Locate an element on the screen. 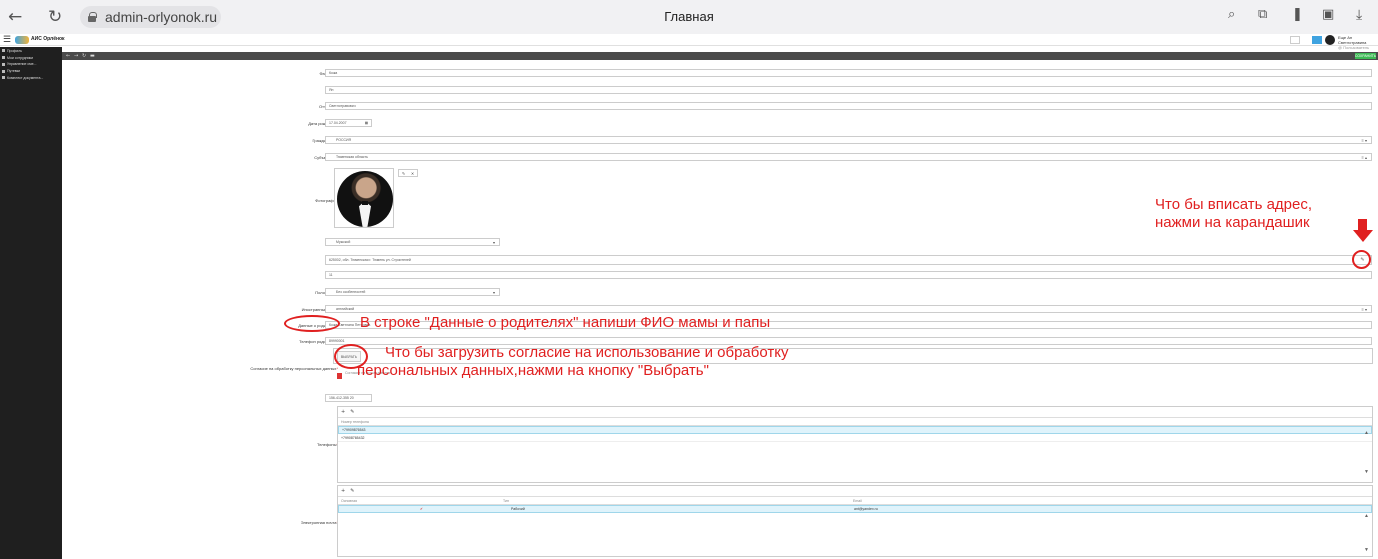 Image resolution: width=1378 pixels, height=559 pixels. app-name: АИС Орлёнок is located at coordinates (48, 39).